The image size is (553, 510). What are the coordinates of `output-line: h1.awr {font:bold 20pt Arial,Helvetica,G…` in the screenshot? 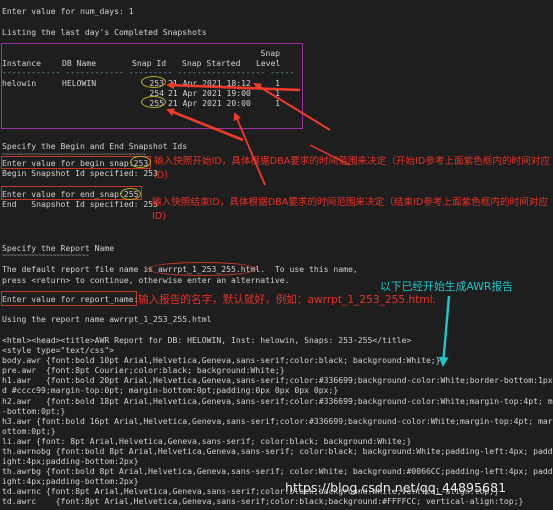 It's located at (277, 380).